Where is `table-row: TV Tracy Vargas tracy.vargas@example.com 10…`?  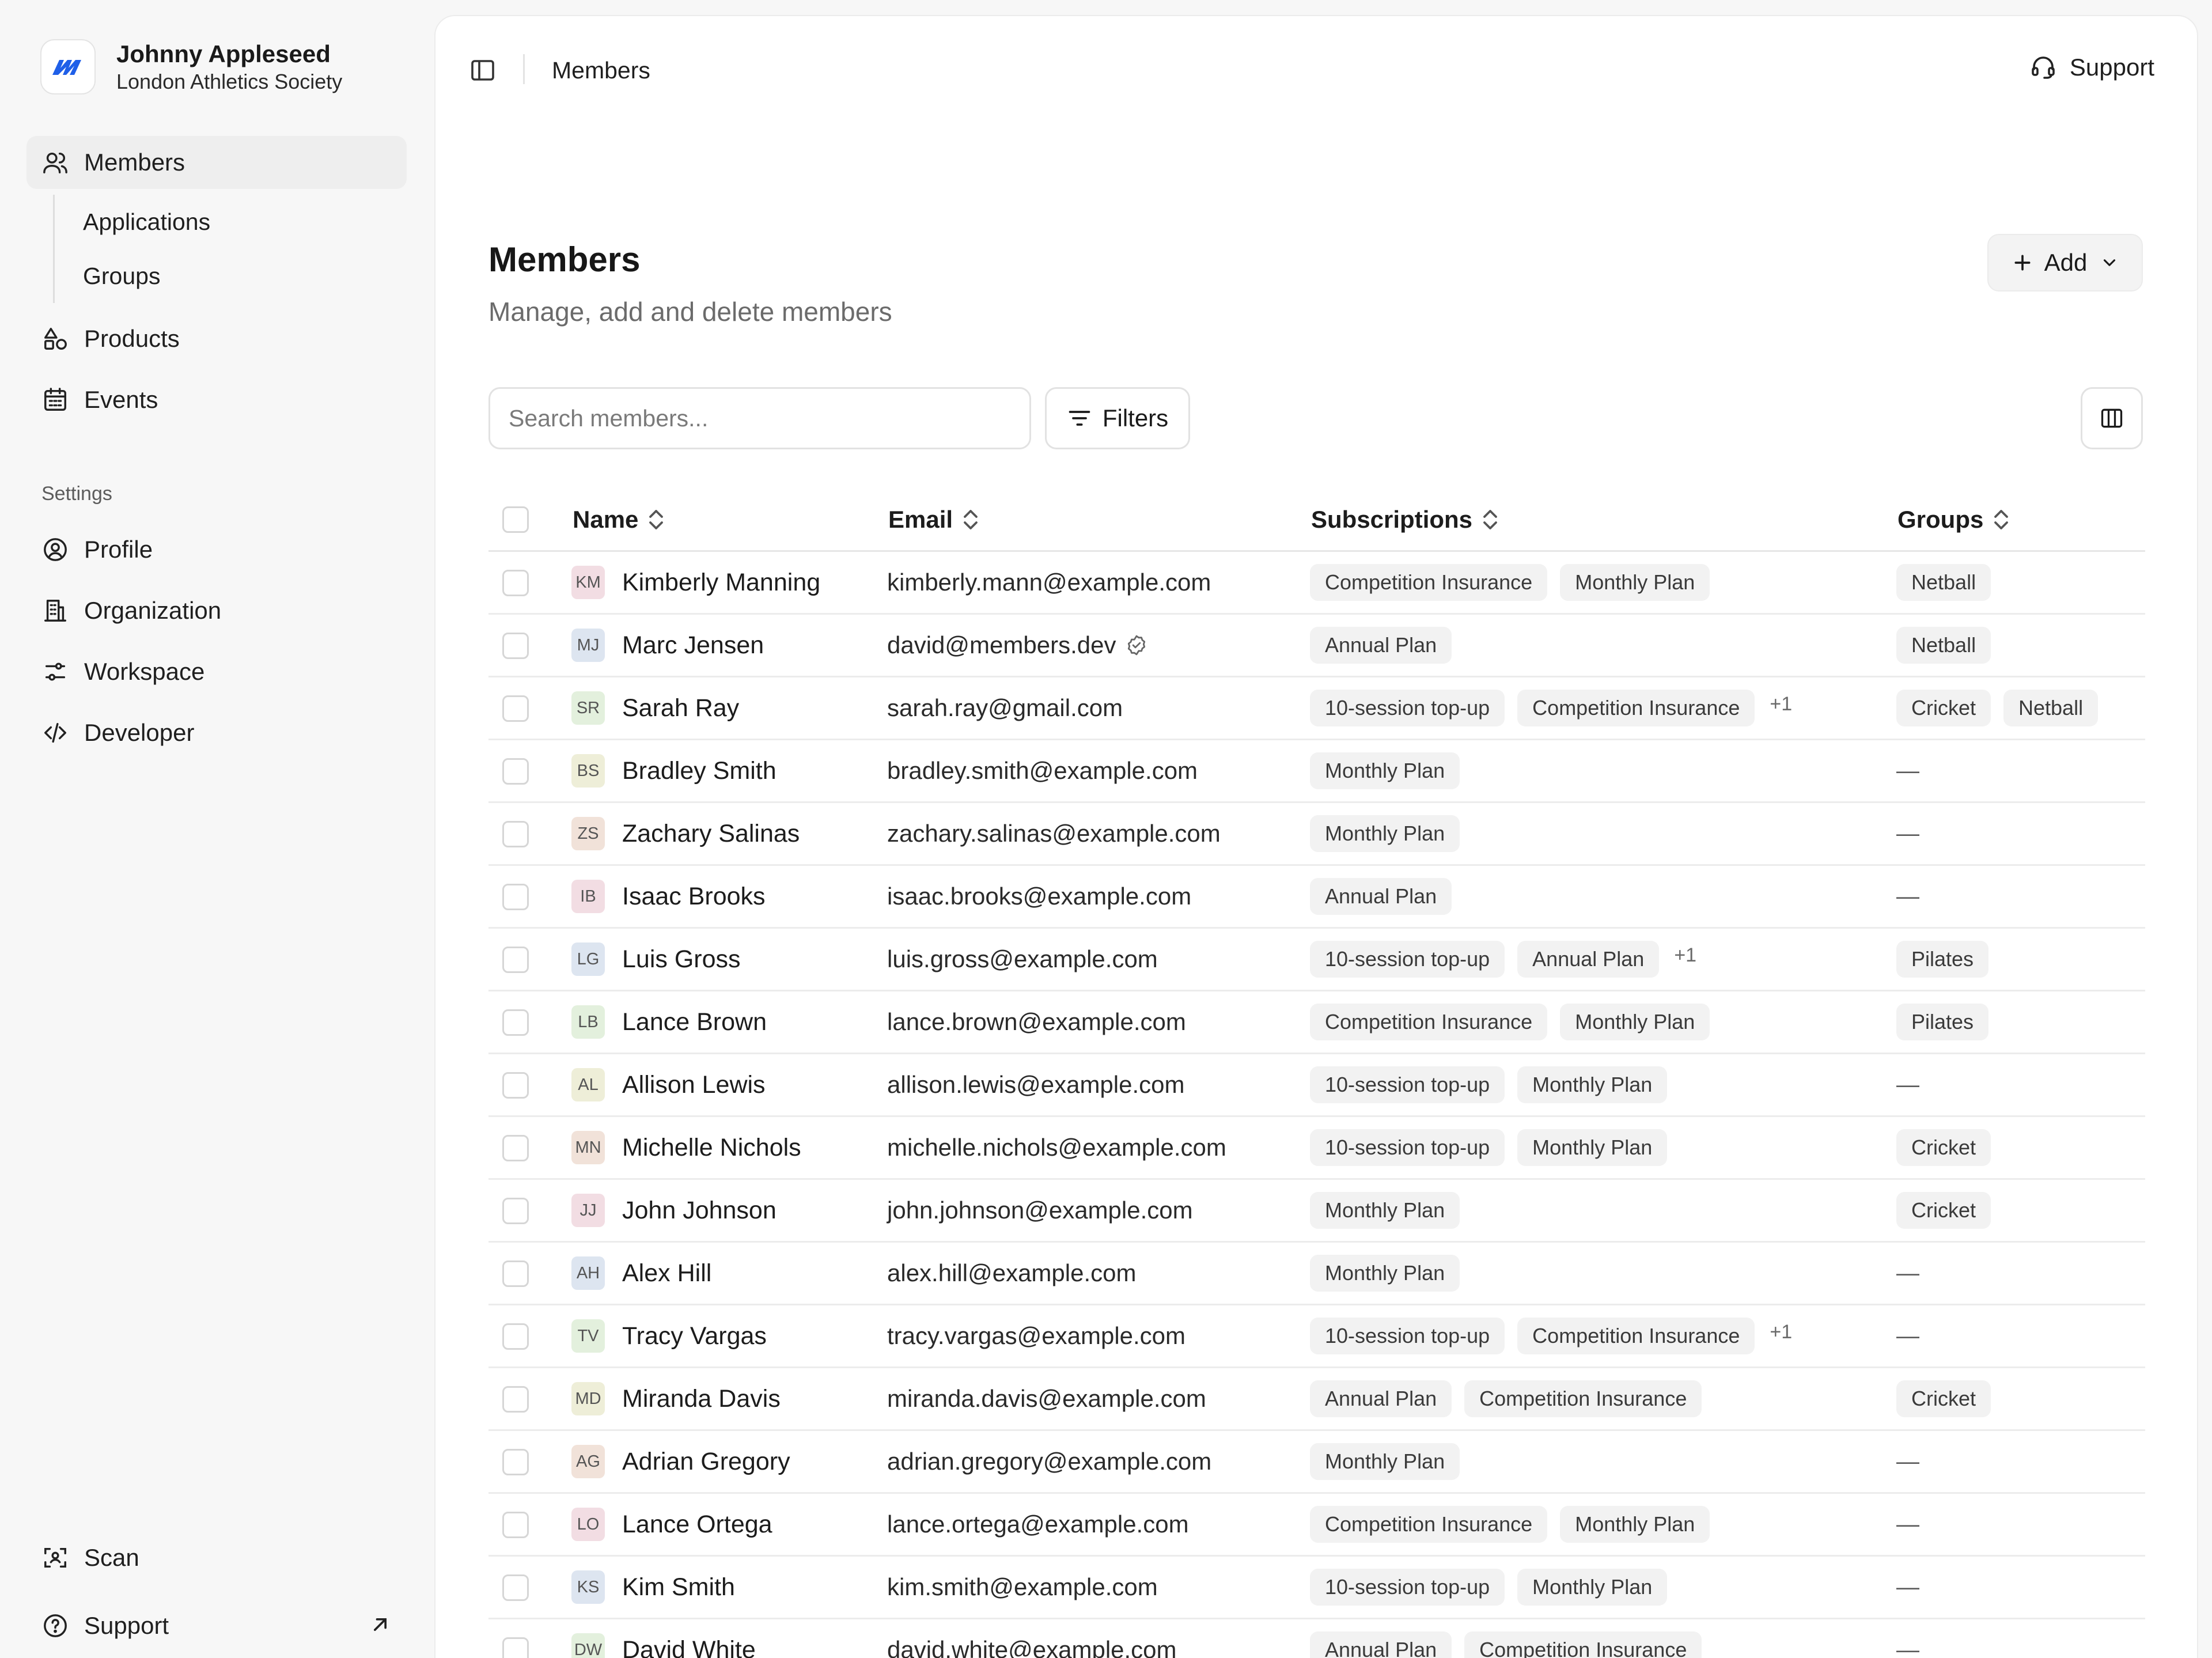
table-row: TV Tracy Vargas tracy.vargas@example.com 10… is located at coordinates (1316, 1337).